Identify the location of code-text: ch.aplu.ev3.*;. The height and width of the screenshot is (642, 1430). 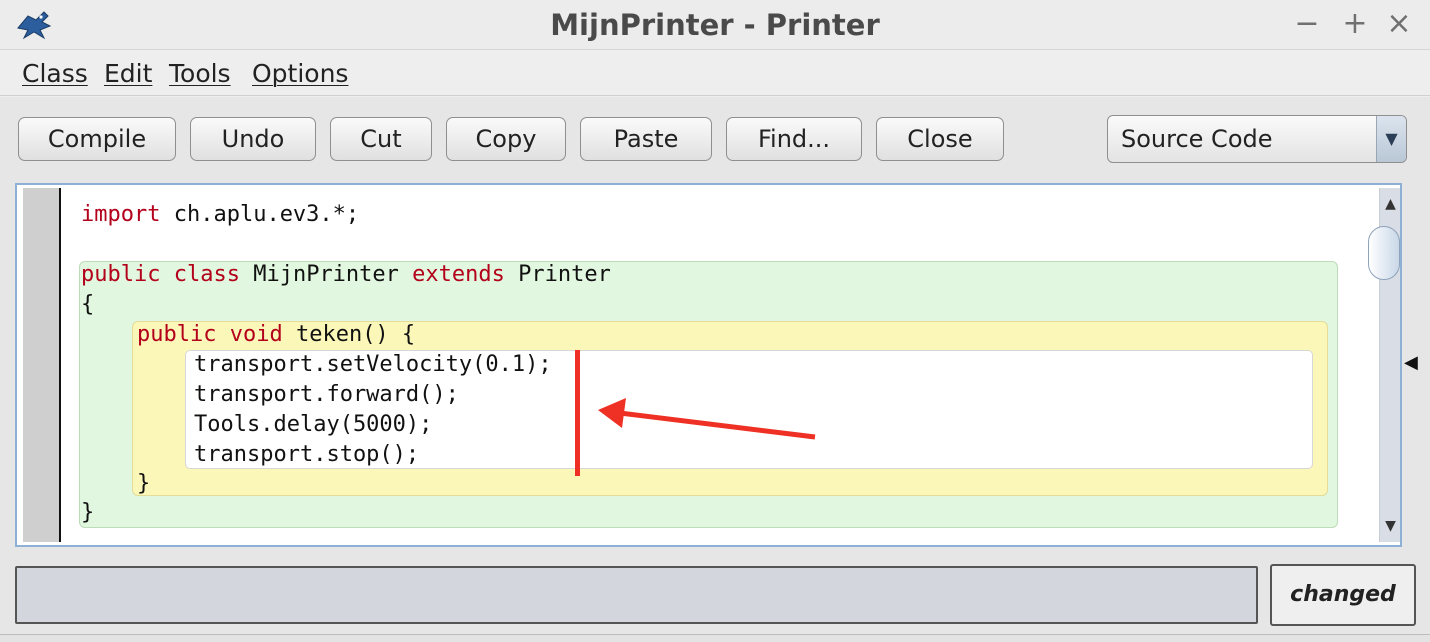
(260, 214).